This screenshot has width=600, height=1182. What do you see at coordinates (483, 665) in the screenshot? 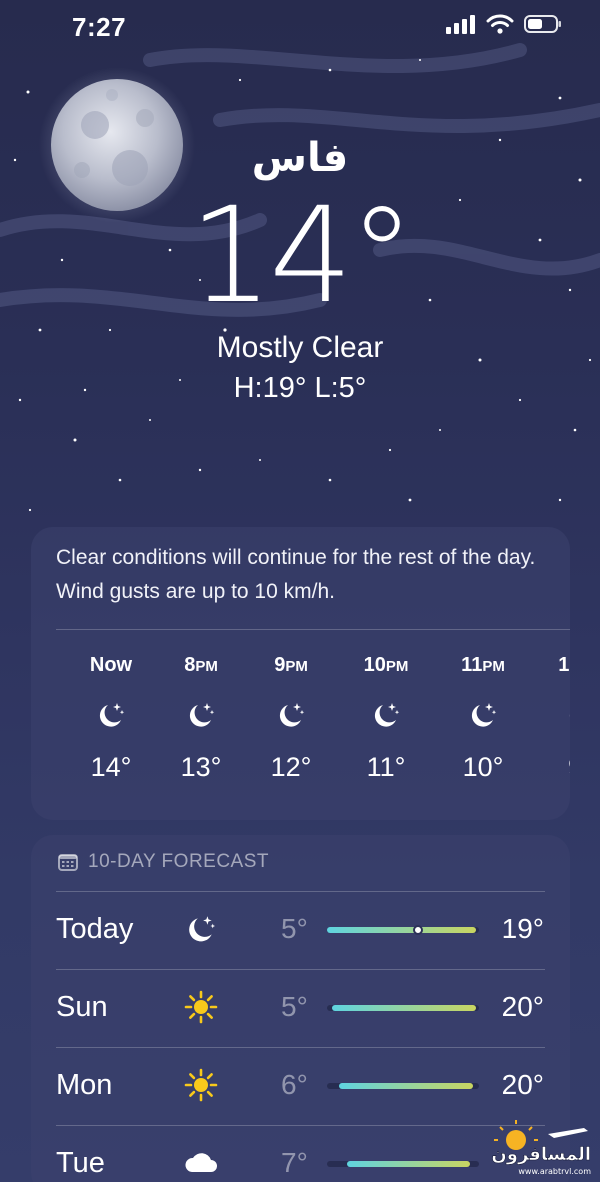
I see `hour-label: 11PM` at bounding box center [483, 665].